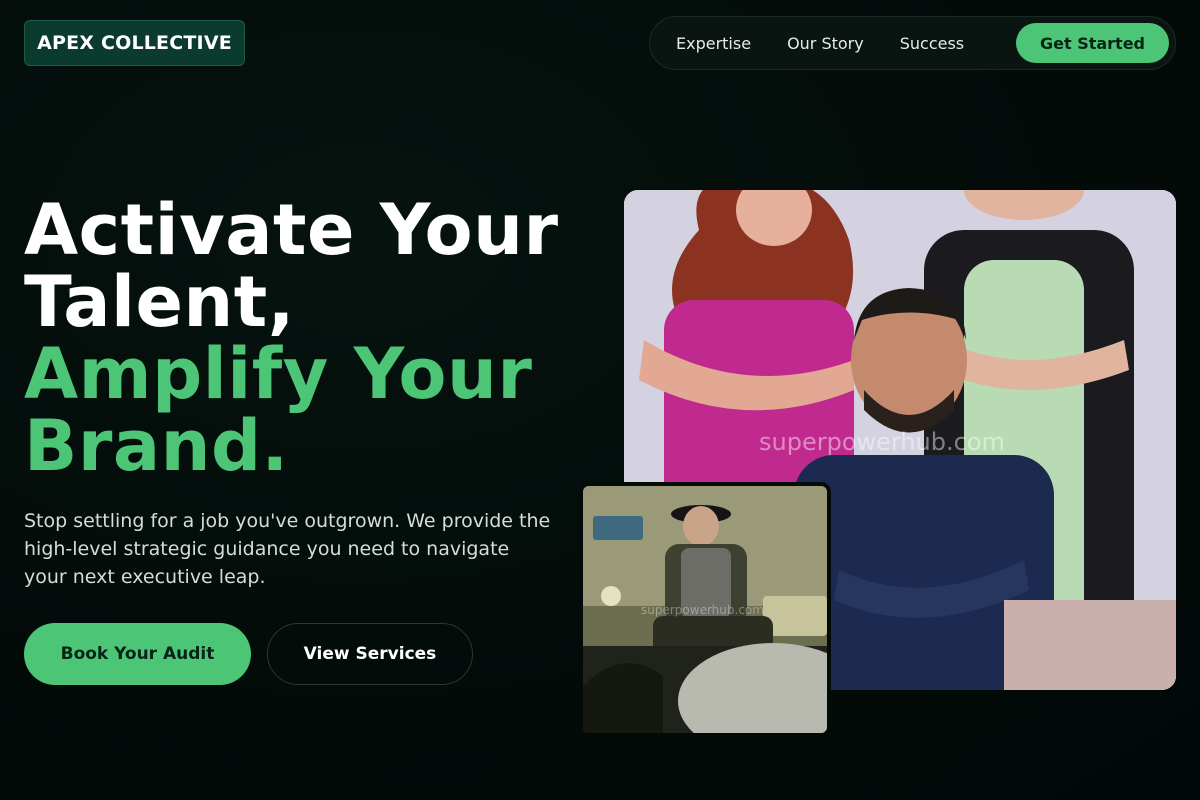 The width and height of the screenshot is (1200, 800). I want to click on nav-link-our-story: Our Story, so click(825, 43).